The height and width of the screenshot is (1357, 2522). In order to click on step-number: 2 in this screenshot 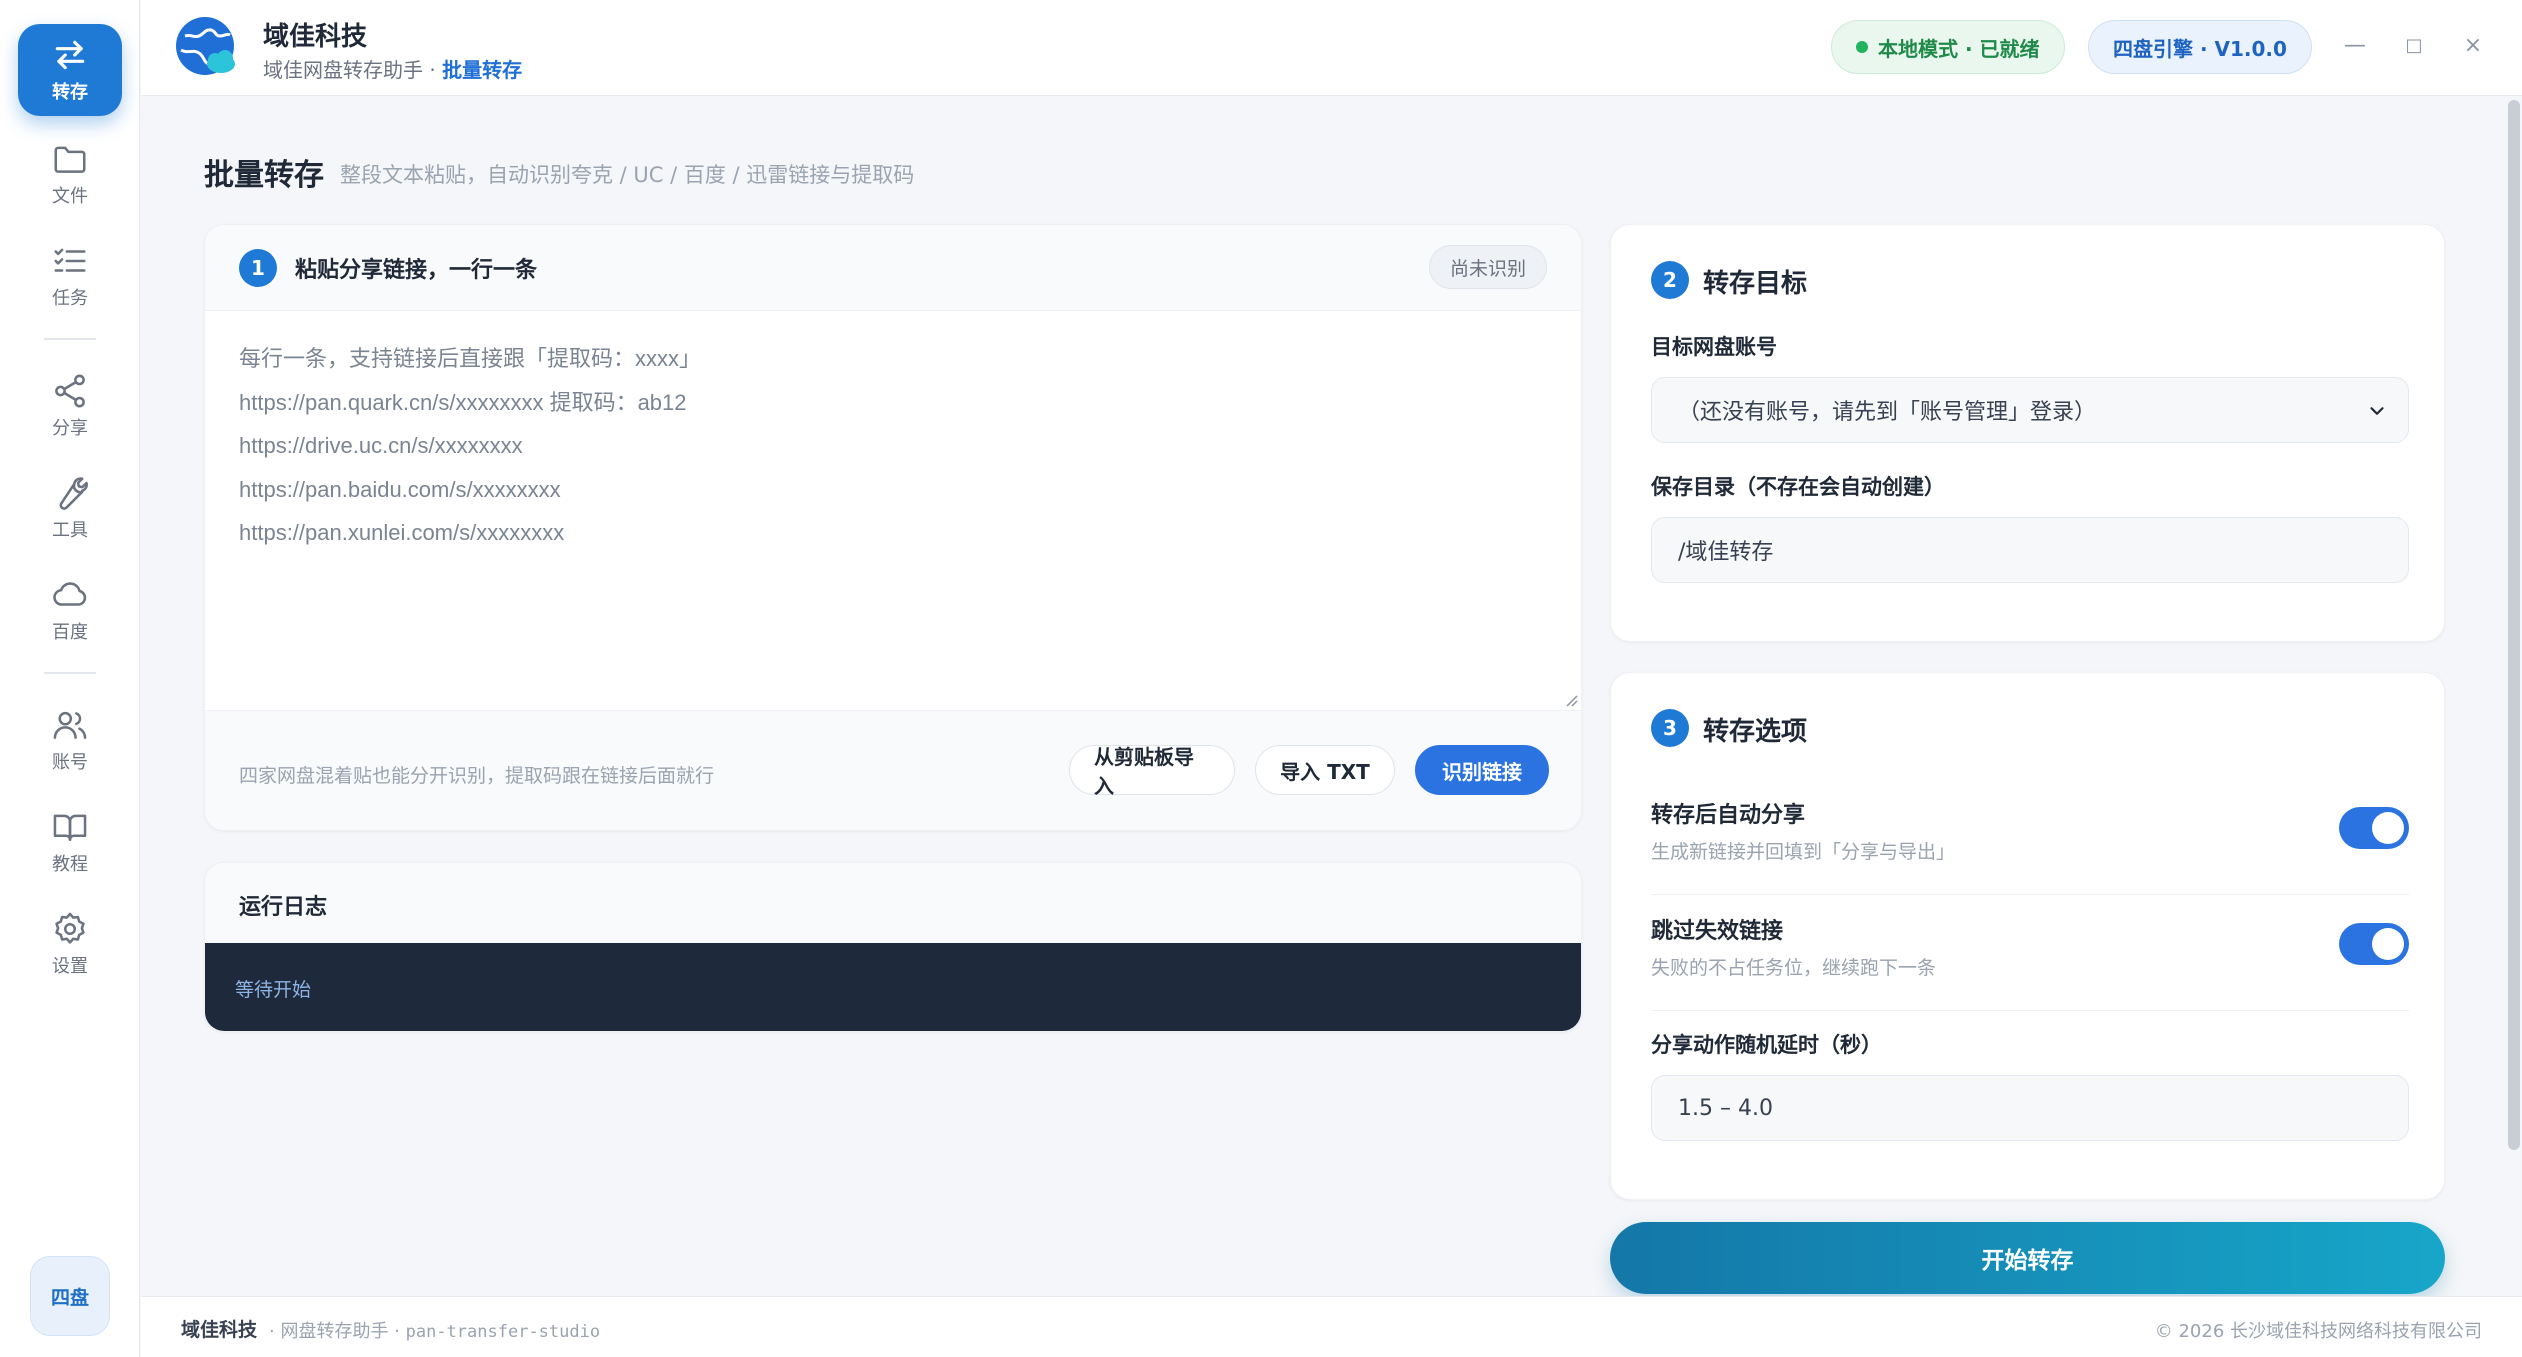, I will do `click(1670, 280)`.